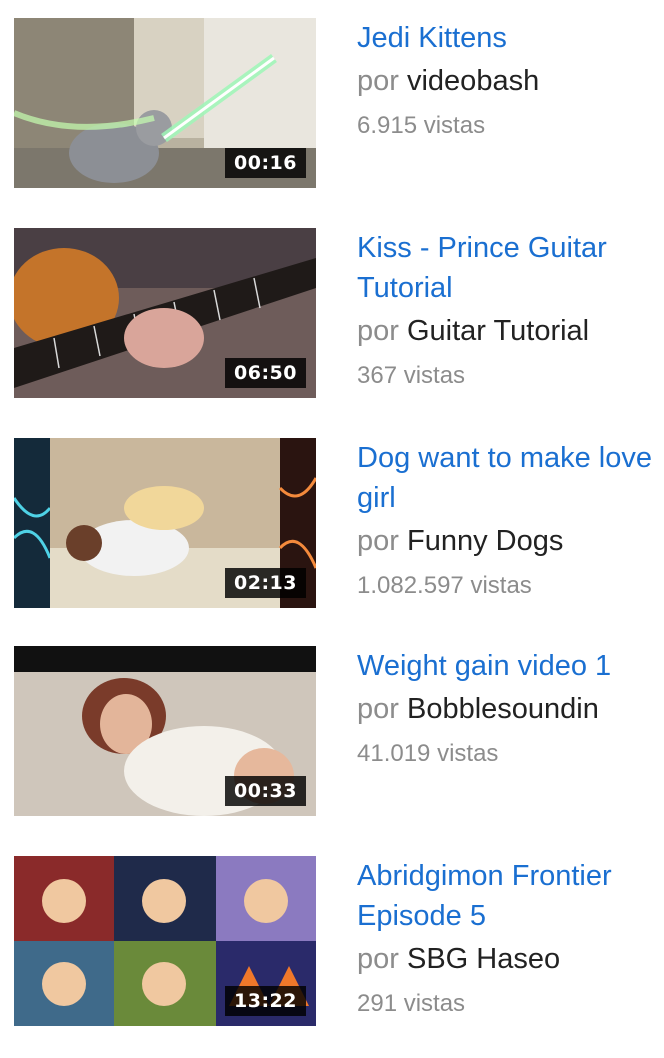 Image resolution: width=664 pixels, height=1058 pixels. I want to click on video-channel: por Bobblesoundin, so click(507, 709).